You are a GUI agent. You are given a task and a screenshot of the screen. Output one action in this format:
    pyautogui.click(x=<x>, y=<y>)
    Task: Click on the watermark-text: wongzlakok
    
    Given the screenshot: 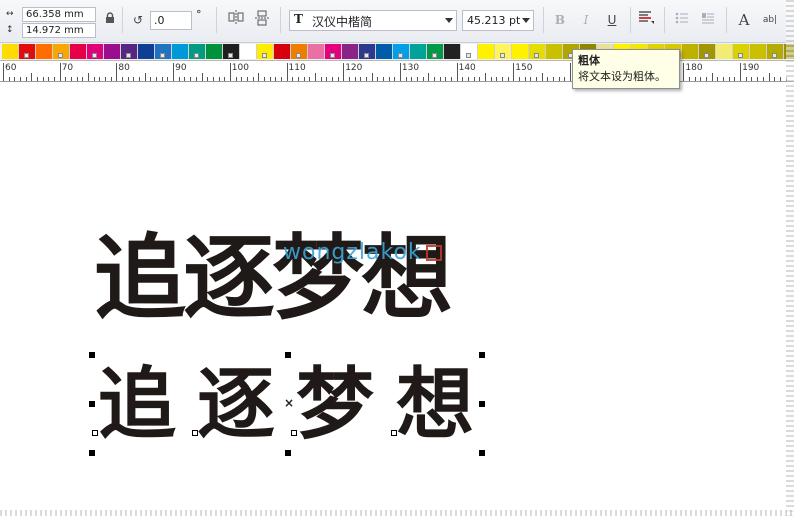 What is the action you would take?
    pyautogui.click(x=352, y=252)
    